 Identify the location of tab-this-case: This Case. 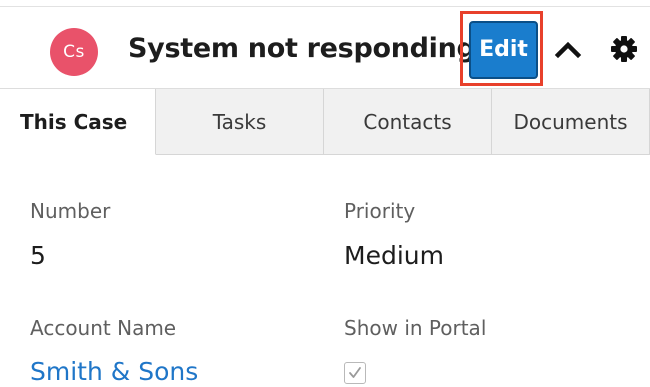
(78, 122).